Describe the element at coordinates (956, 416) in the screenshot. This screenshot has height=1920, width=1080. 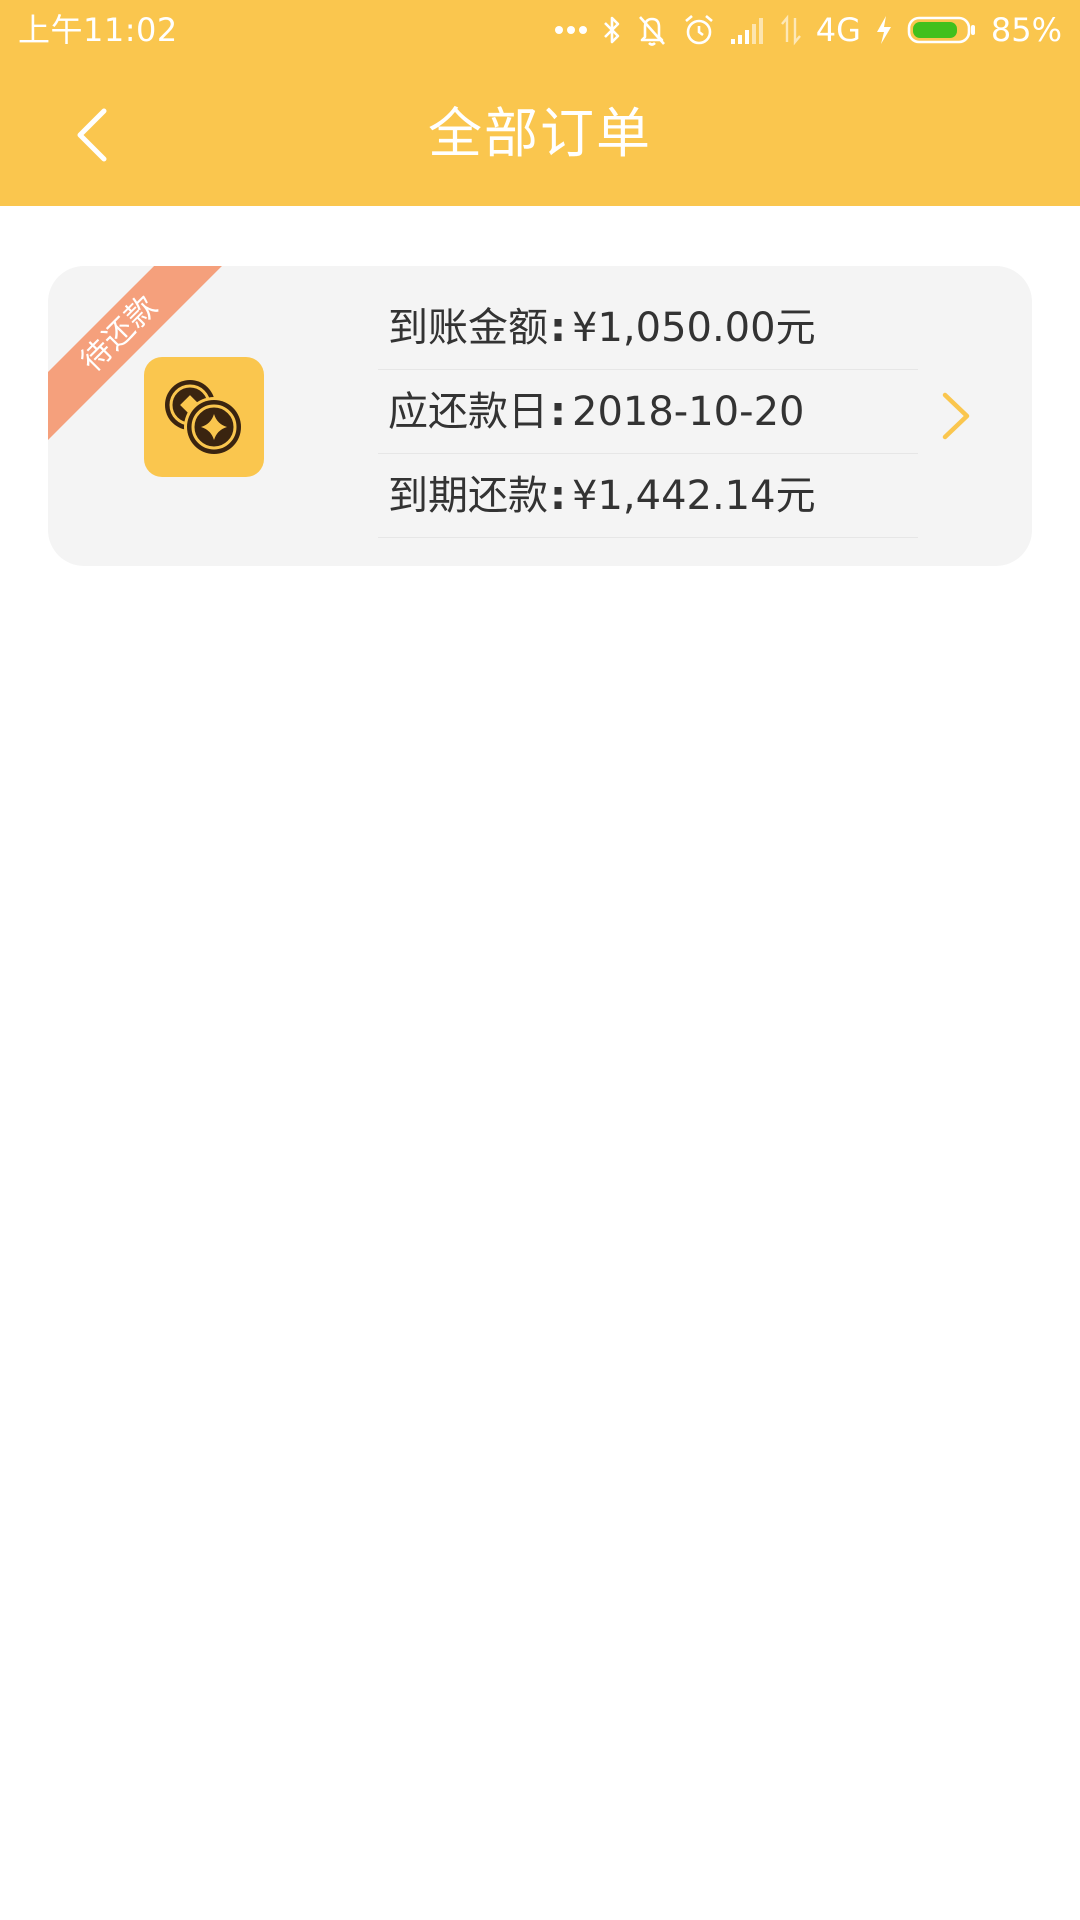
I see `chevron-right-icon` at that location.